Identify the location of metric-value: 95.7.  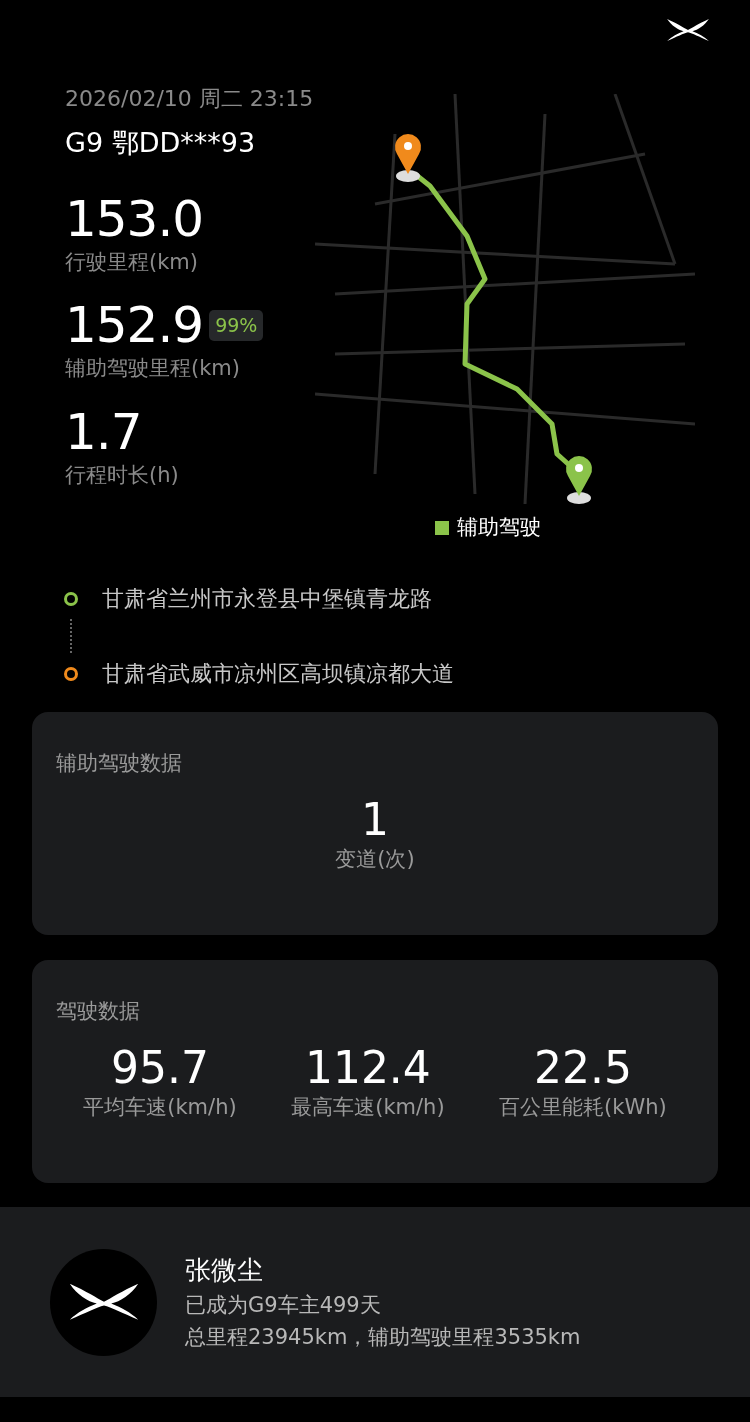
(159, 1067).